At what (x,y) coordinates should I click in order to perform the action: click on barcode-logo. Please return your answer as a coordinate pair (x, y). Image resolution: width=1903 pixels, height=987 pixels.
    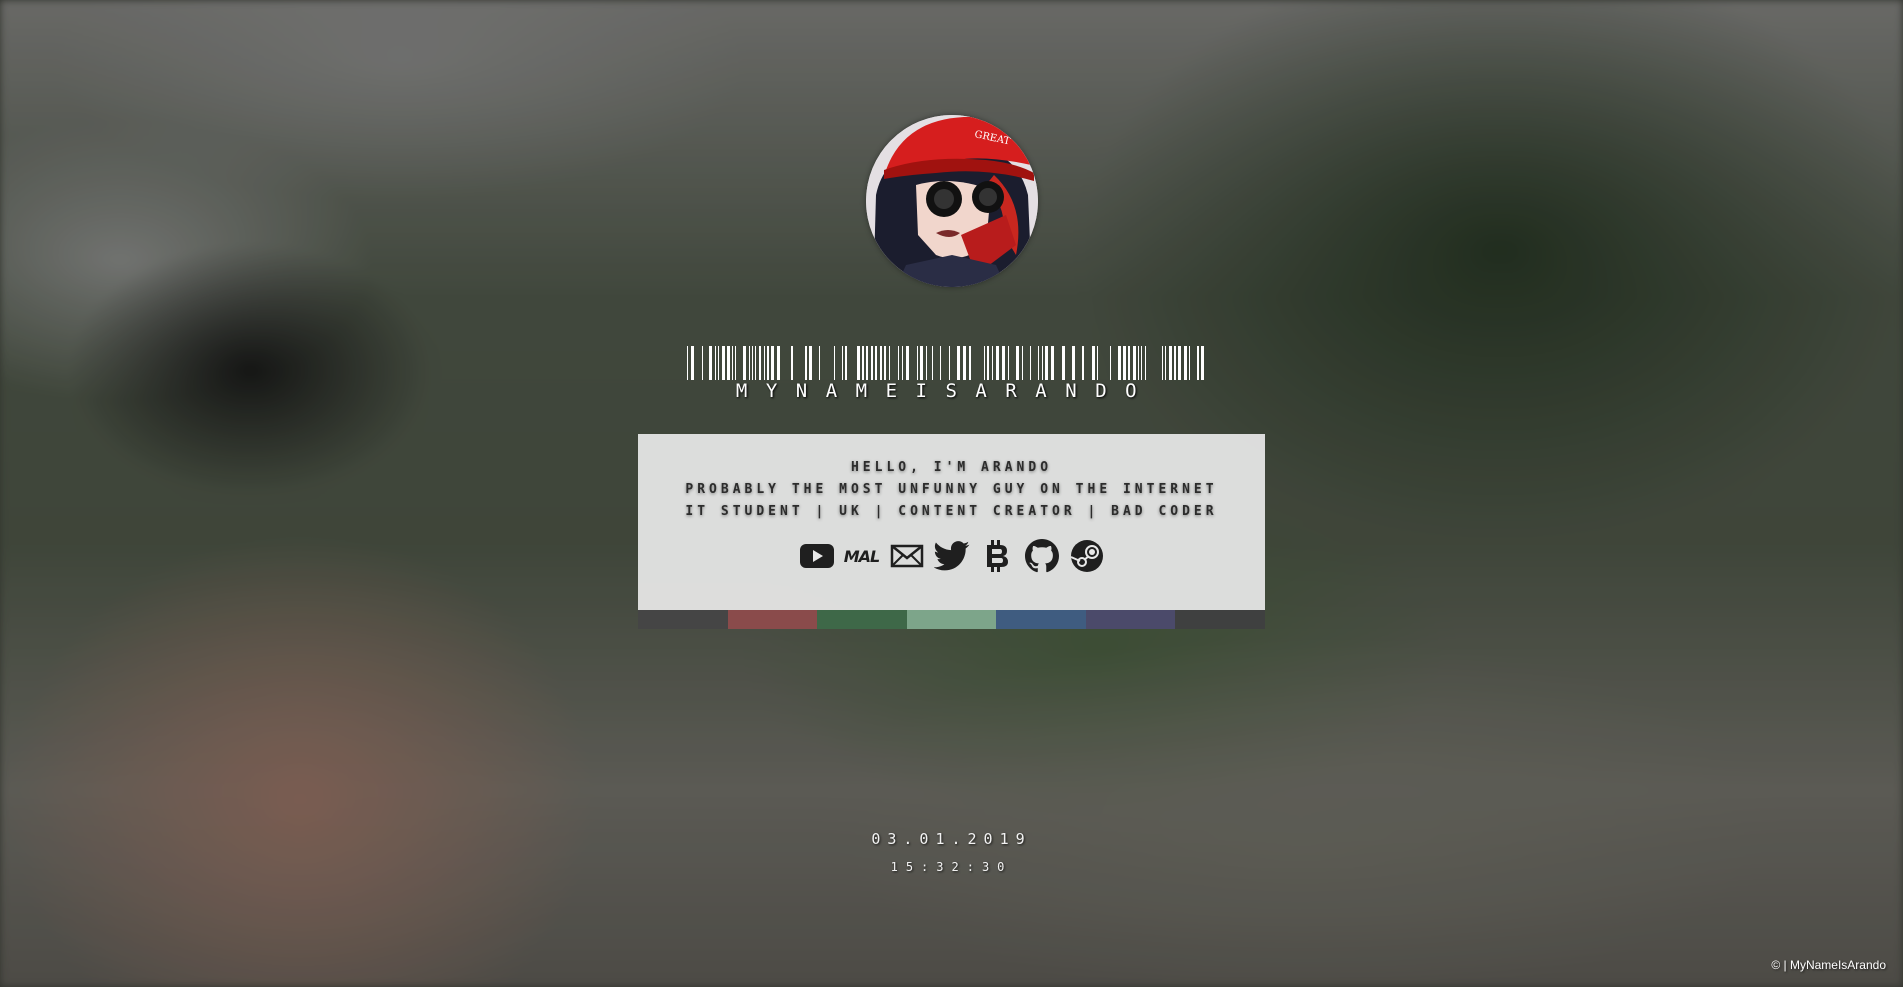
    Looking at the image, I should click on (945, 363).